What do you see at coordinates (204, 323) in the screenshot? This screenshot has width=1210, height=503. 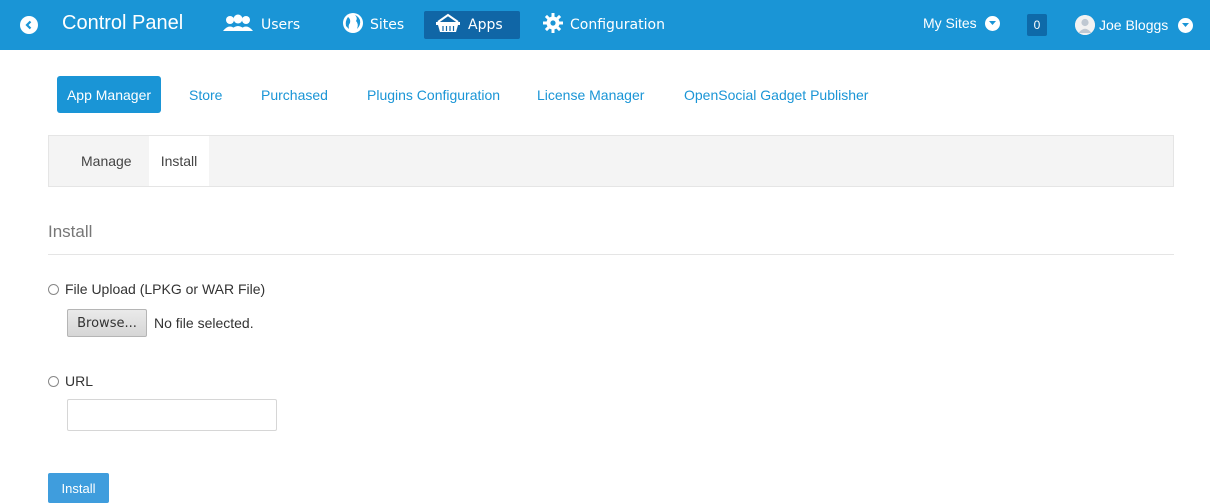 I see `file-status-text: No file selected.` at bounding box center [204, 323].